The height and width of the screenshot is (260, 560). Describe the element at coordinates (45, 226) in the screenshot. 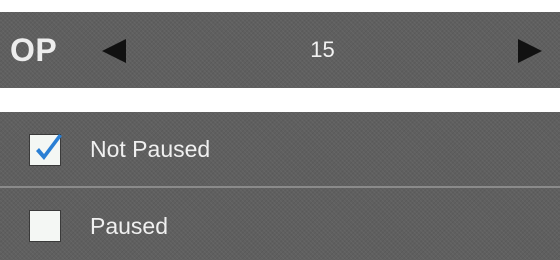

I see `checkbox-paused` at that location.